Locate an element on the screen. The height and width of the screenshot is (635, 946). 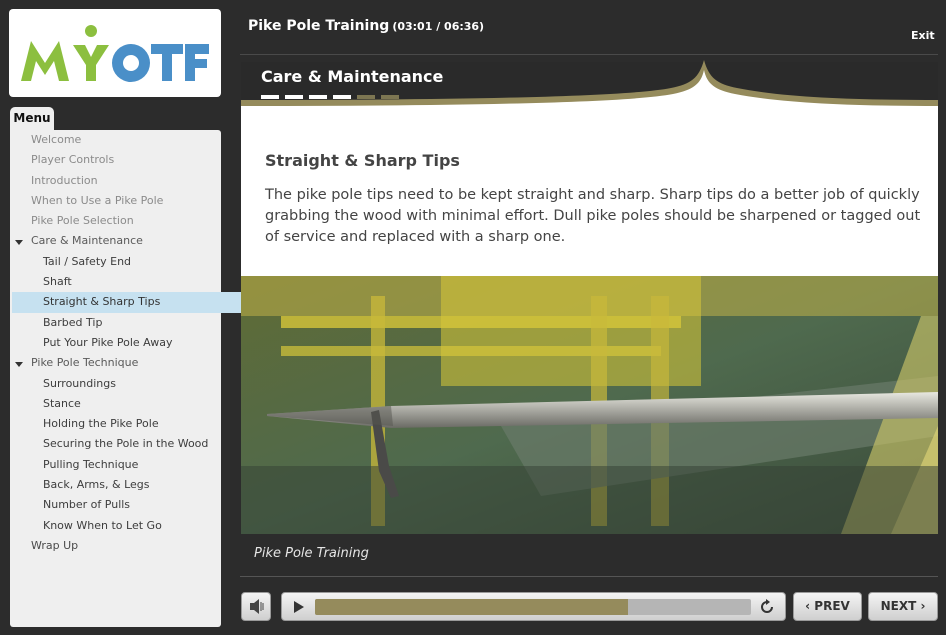
content-heading: Straight & Sharp Tips is located at coordinates (362, 160).